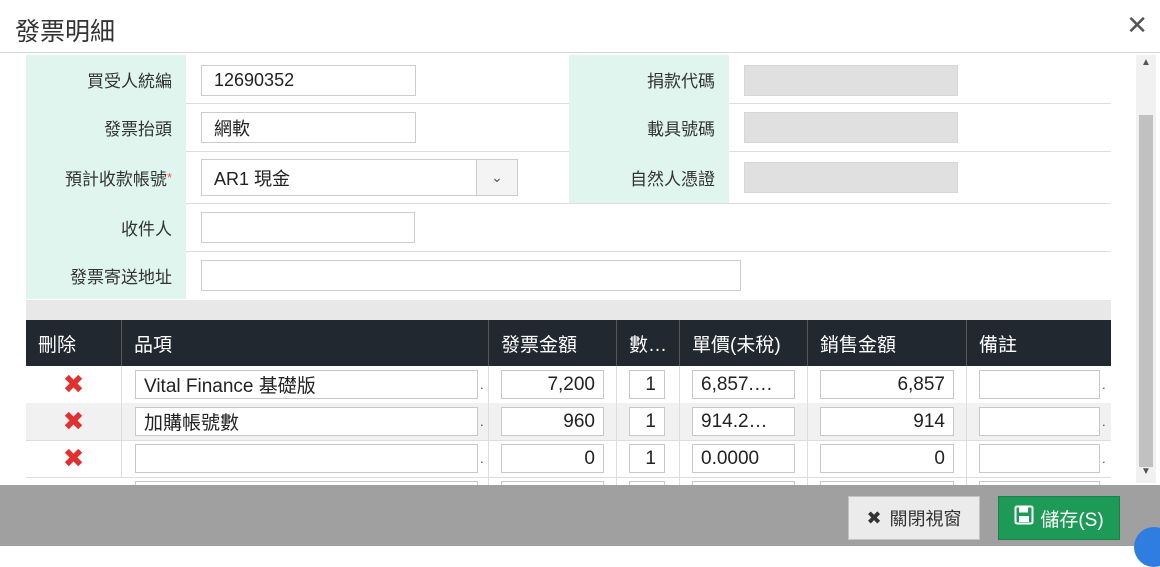 The image size is (1160, 567). Describe the element at coordinates (998, 345) in the screenshot. I see `col-note: 備註` at that location.